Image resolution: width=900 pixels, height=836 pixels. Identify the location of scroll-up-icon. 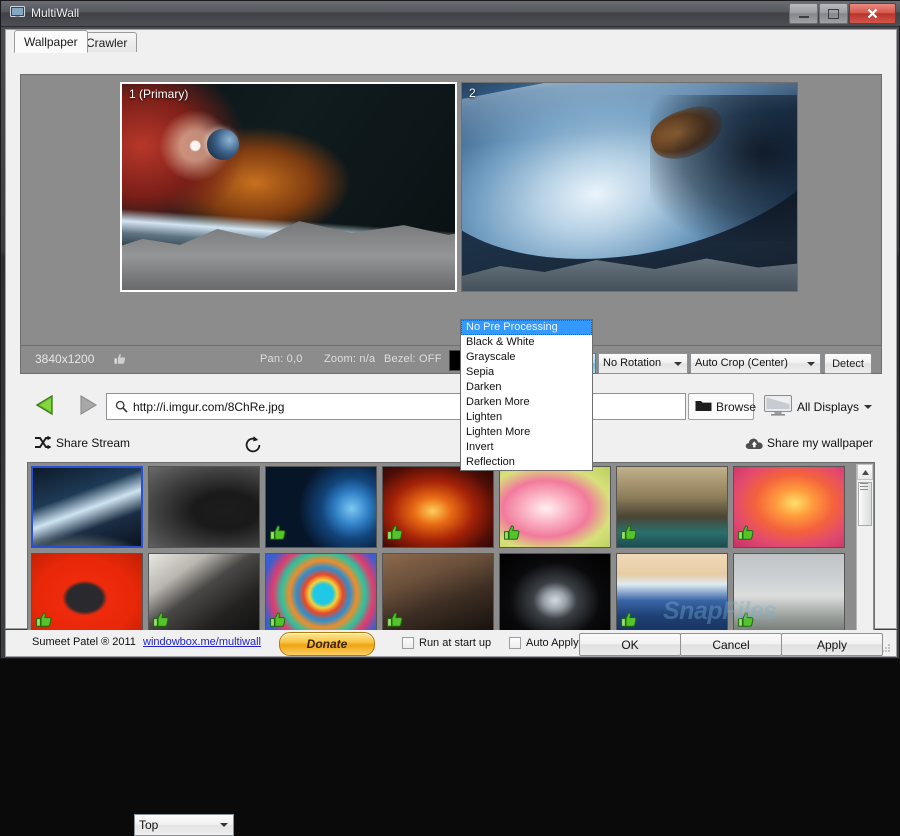
(865, 472).